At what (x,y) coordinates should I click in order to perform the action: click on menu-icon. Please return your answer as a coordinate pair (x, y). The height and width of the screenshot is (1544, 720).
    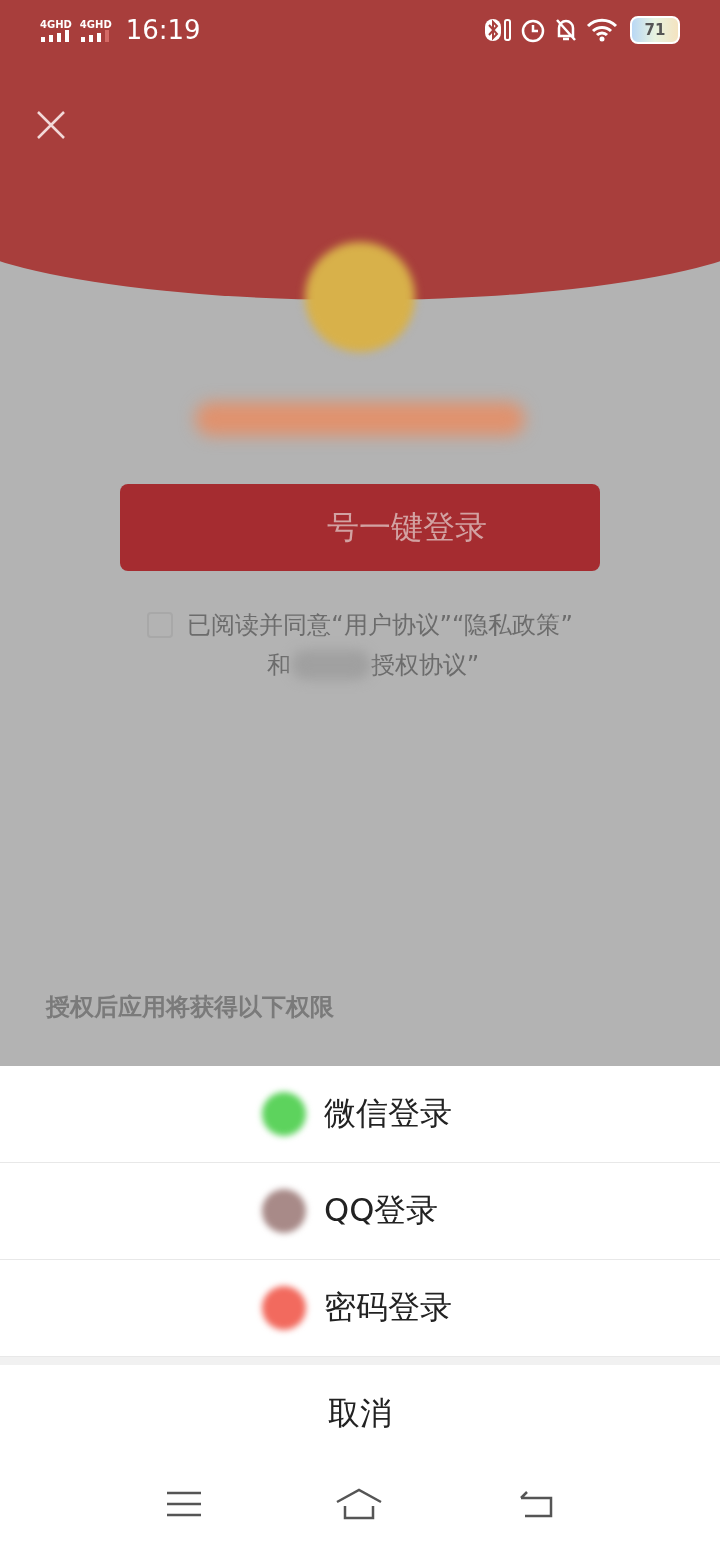
    Looking at the image, I should click on (184, 1504).